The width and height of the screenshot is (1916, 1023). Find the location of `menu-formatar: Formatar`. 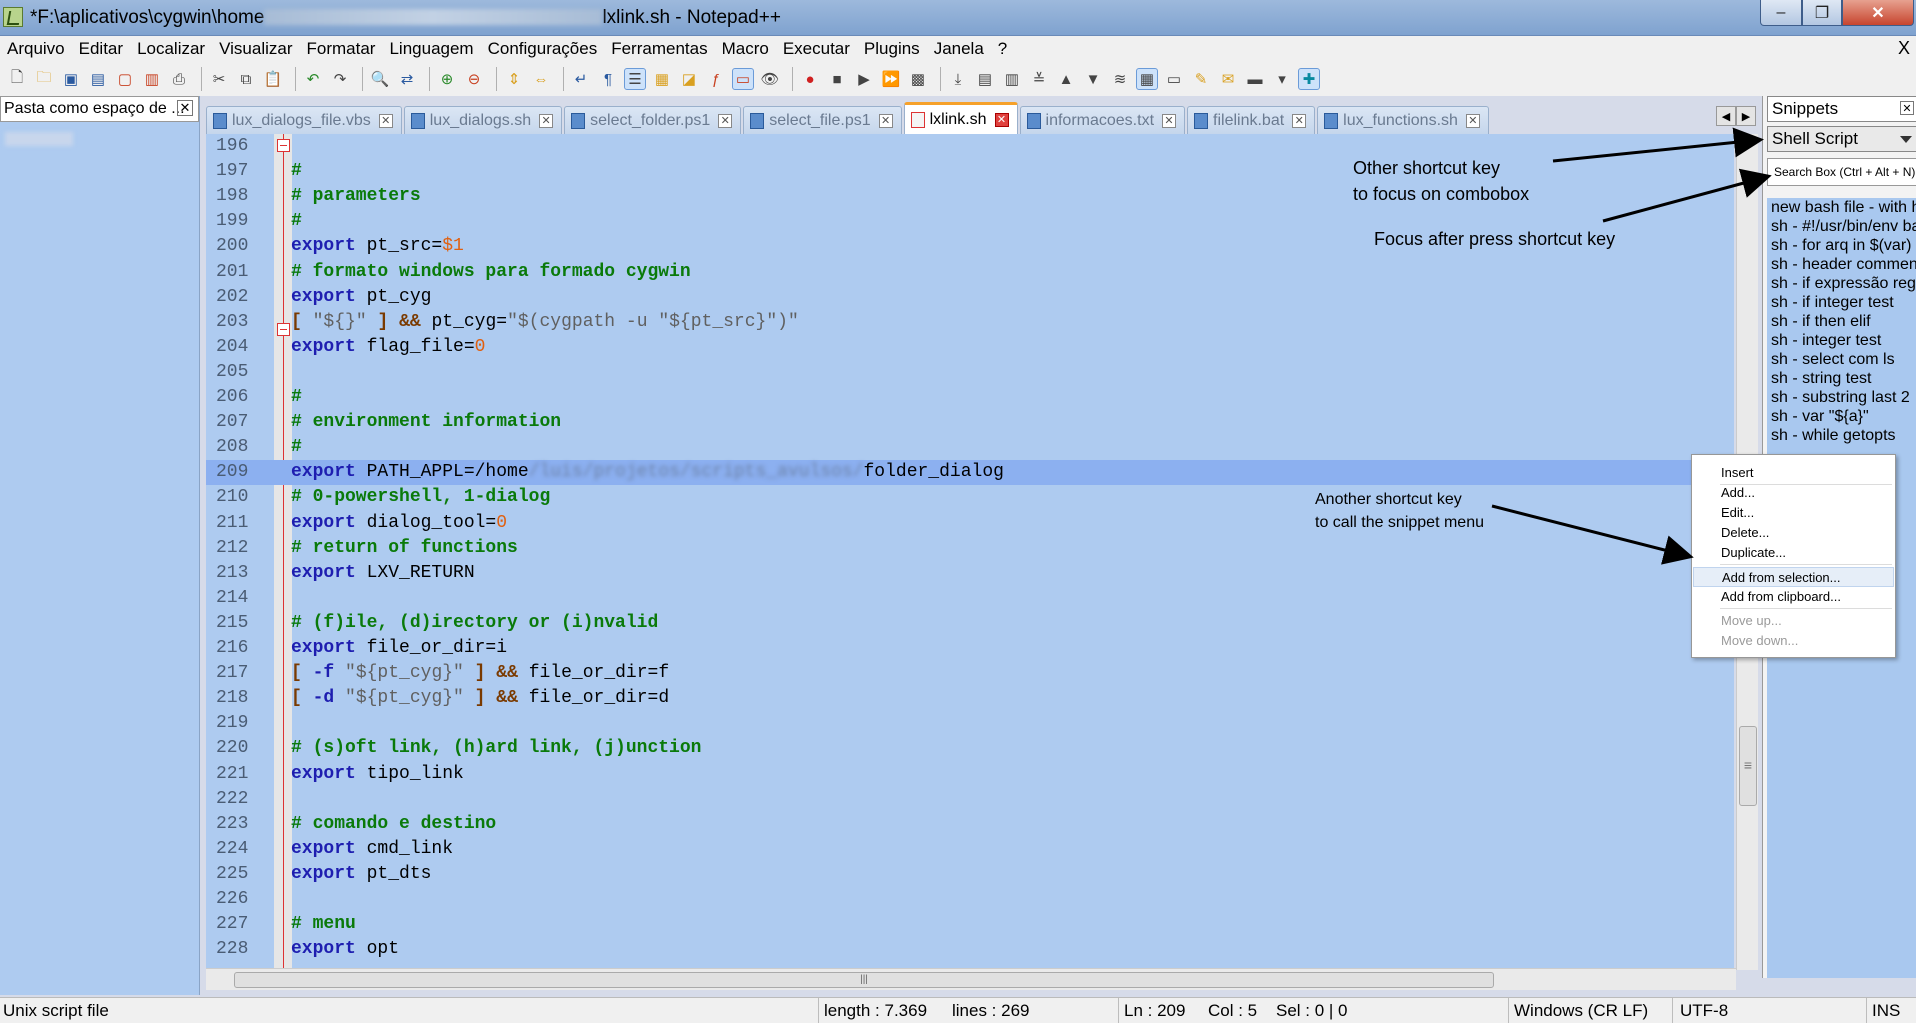

menu-formatar: Formatar is located at coordinates (341, 49).